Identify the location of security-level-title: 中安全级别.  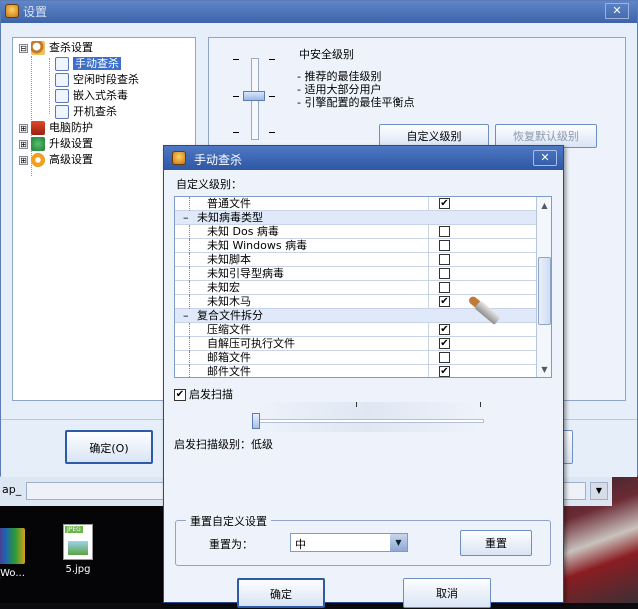
(326, 54).